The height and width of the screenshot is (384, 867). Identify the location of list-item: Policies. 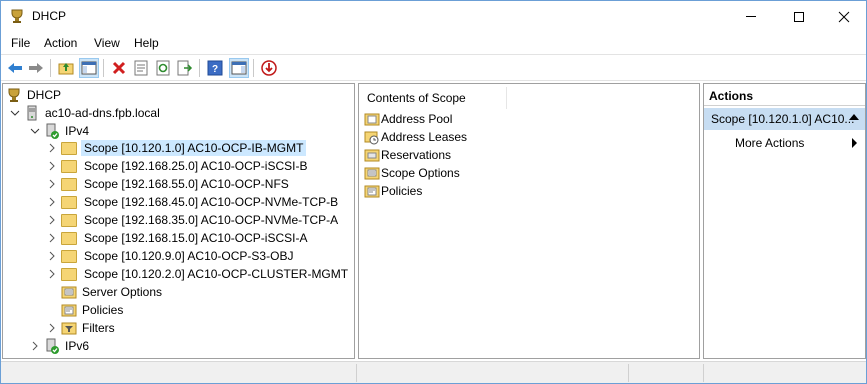
(393, 191).